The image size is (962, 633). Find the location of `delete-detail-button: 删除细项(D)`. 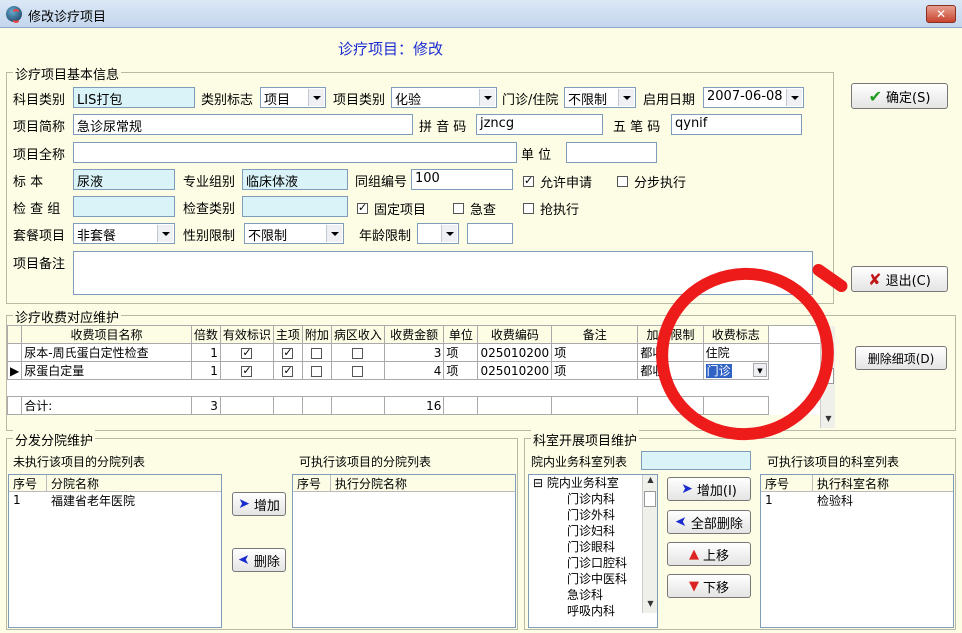

delete-detail-button: 删除细项(D) is located at coordinates (901, 358).